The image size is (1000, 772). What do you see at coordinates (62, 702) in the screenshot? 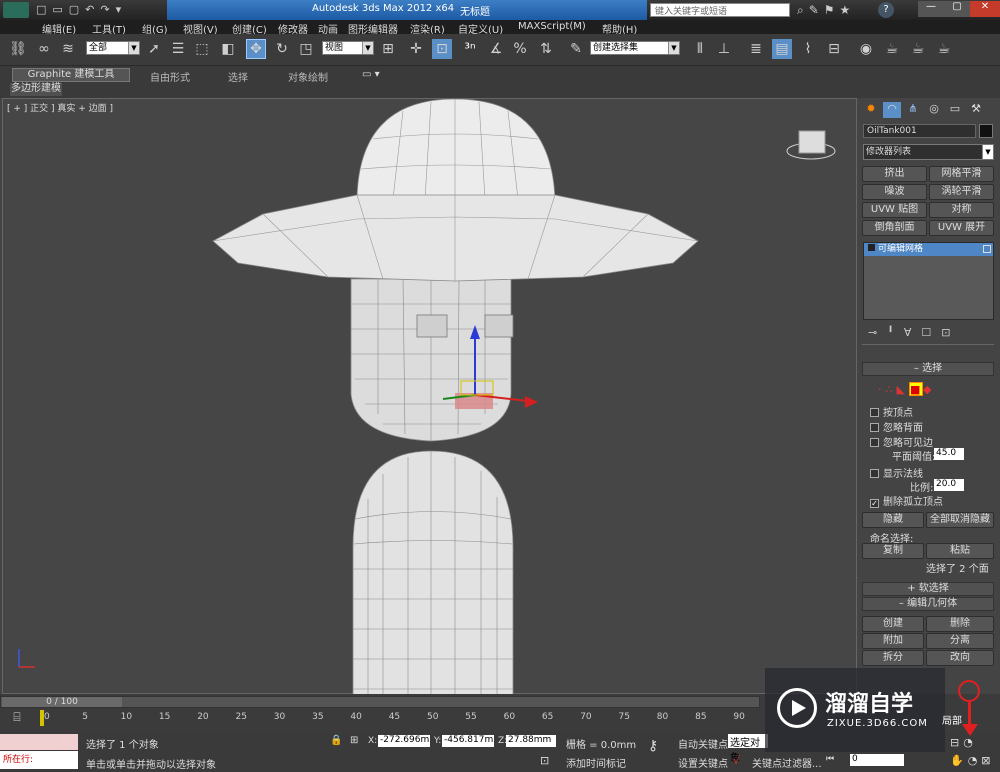
I see `time-slider-thumb: 0 / 100` at bounding box center [62, 702].